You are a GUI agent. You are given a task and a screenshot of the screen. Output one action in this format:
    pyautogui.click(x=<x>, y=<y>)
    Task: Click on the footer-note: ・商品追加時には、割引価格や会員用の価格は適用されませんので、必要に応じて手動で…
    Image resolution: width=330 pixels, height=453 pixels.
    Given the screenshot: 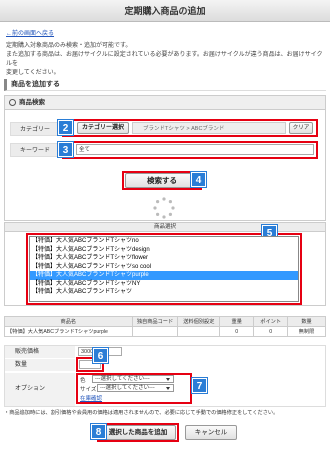 What is the action you would take?
    pyautogui.click(x=141, y=413)
    